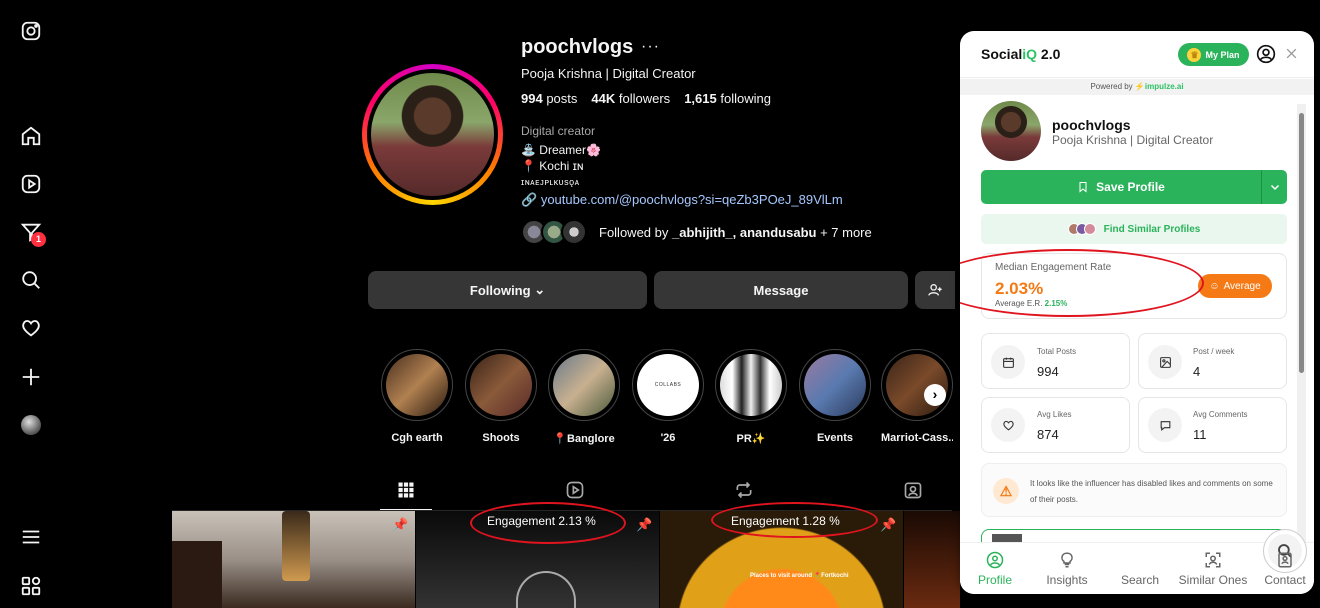 The height and width of the screenshot is (608, 1320). I want to click on instagram-logo-icon, so click(31, 31).